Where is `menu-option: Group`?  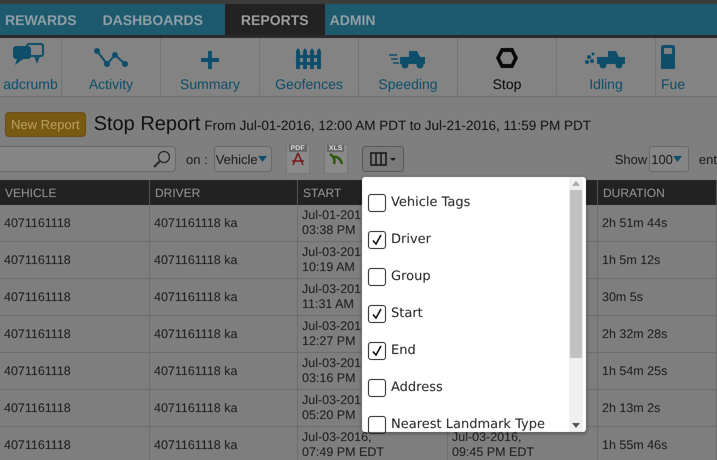 menu-option: Group is located at coordinates (411, 276).